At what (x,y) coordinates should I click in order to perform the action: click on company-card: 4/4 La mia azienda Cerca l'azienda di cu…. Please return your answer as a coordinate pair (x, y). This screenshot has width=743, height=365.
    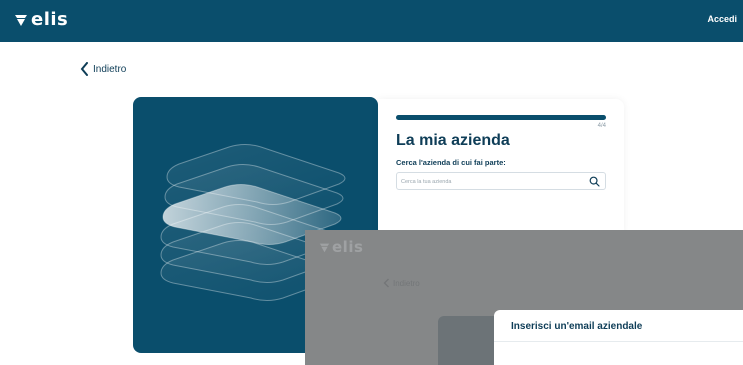
    Looking at the image, I should click on (501, 169).